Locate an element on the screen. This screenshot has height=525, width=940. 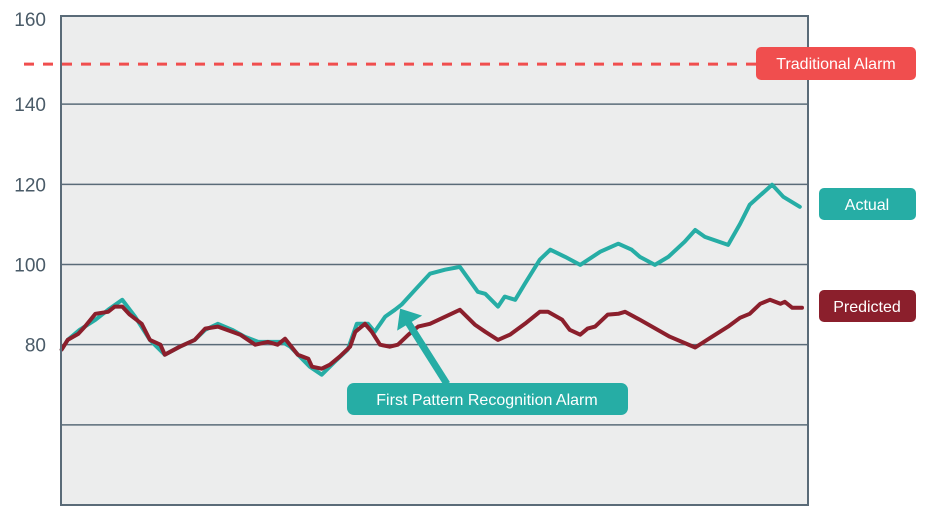
legend-actual: Actual is located at coordinates (867, 204).